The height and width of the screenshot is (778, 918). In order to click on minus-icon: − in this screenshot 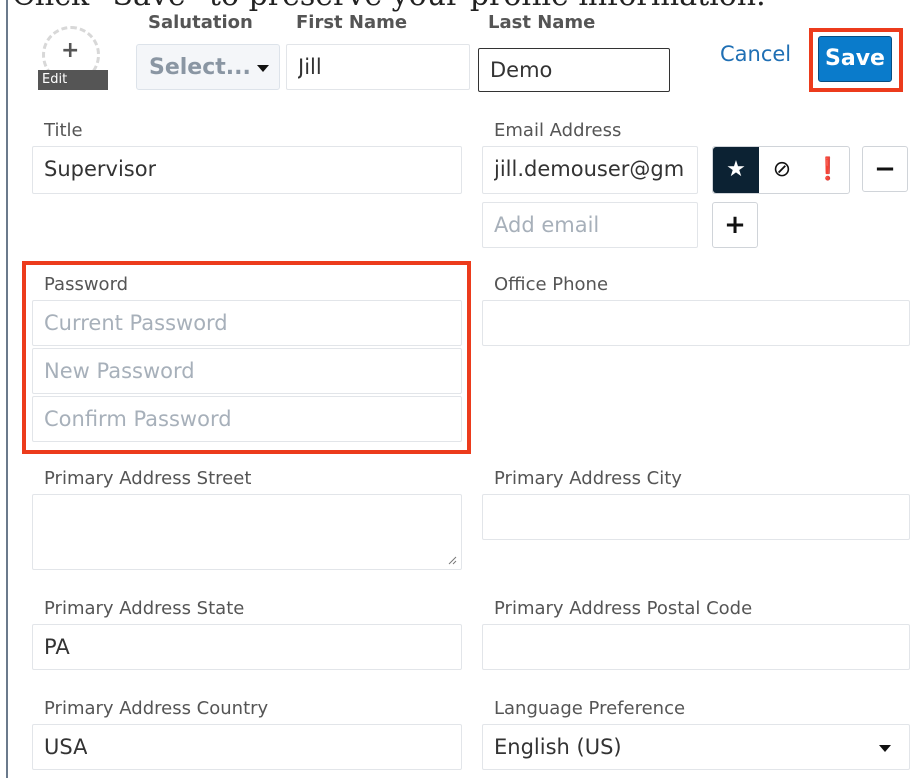, I will do `click(885, 169)`.